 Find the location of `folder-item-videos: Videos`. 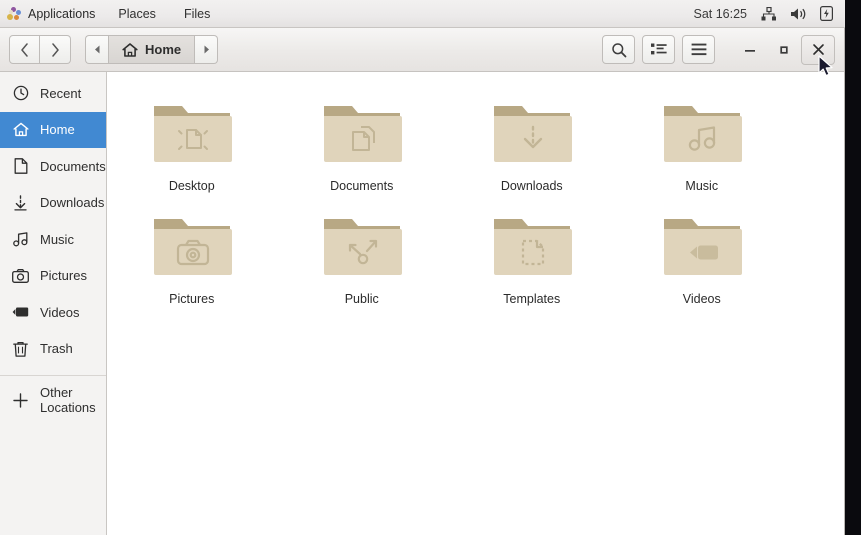

folder-item-videos: Videos is located at coordinates (702, 257).